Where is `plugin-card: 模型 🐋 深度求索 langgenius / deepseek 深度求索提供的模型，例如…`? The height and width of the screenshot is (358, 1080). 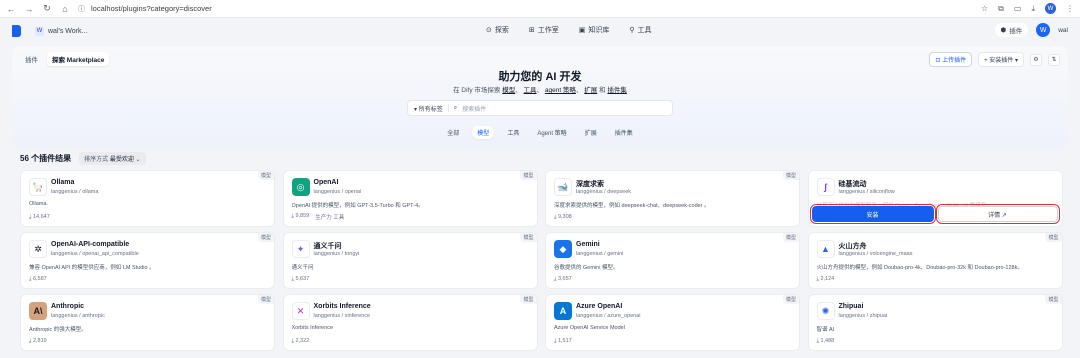 plugin-card: 模型 🐋 深度求索 langgenius / deepseek 深度求索提供的模型，例如… is located at coordinates (672, 198).